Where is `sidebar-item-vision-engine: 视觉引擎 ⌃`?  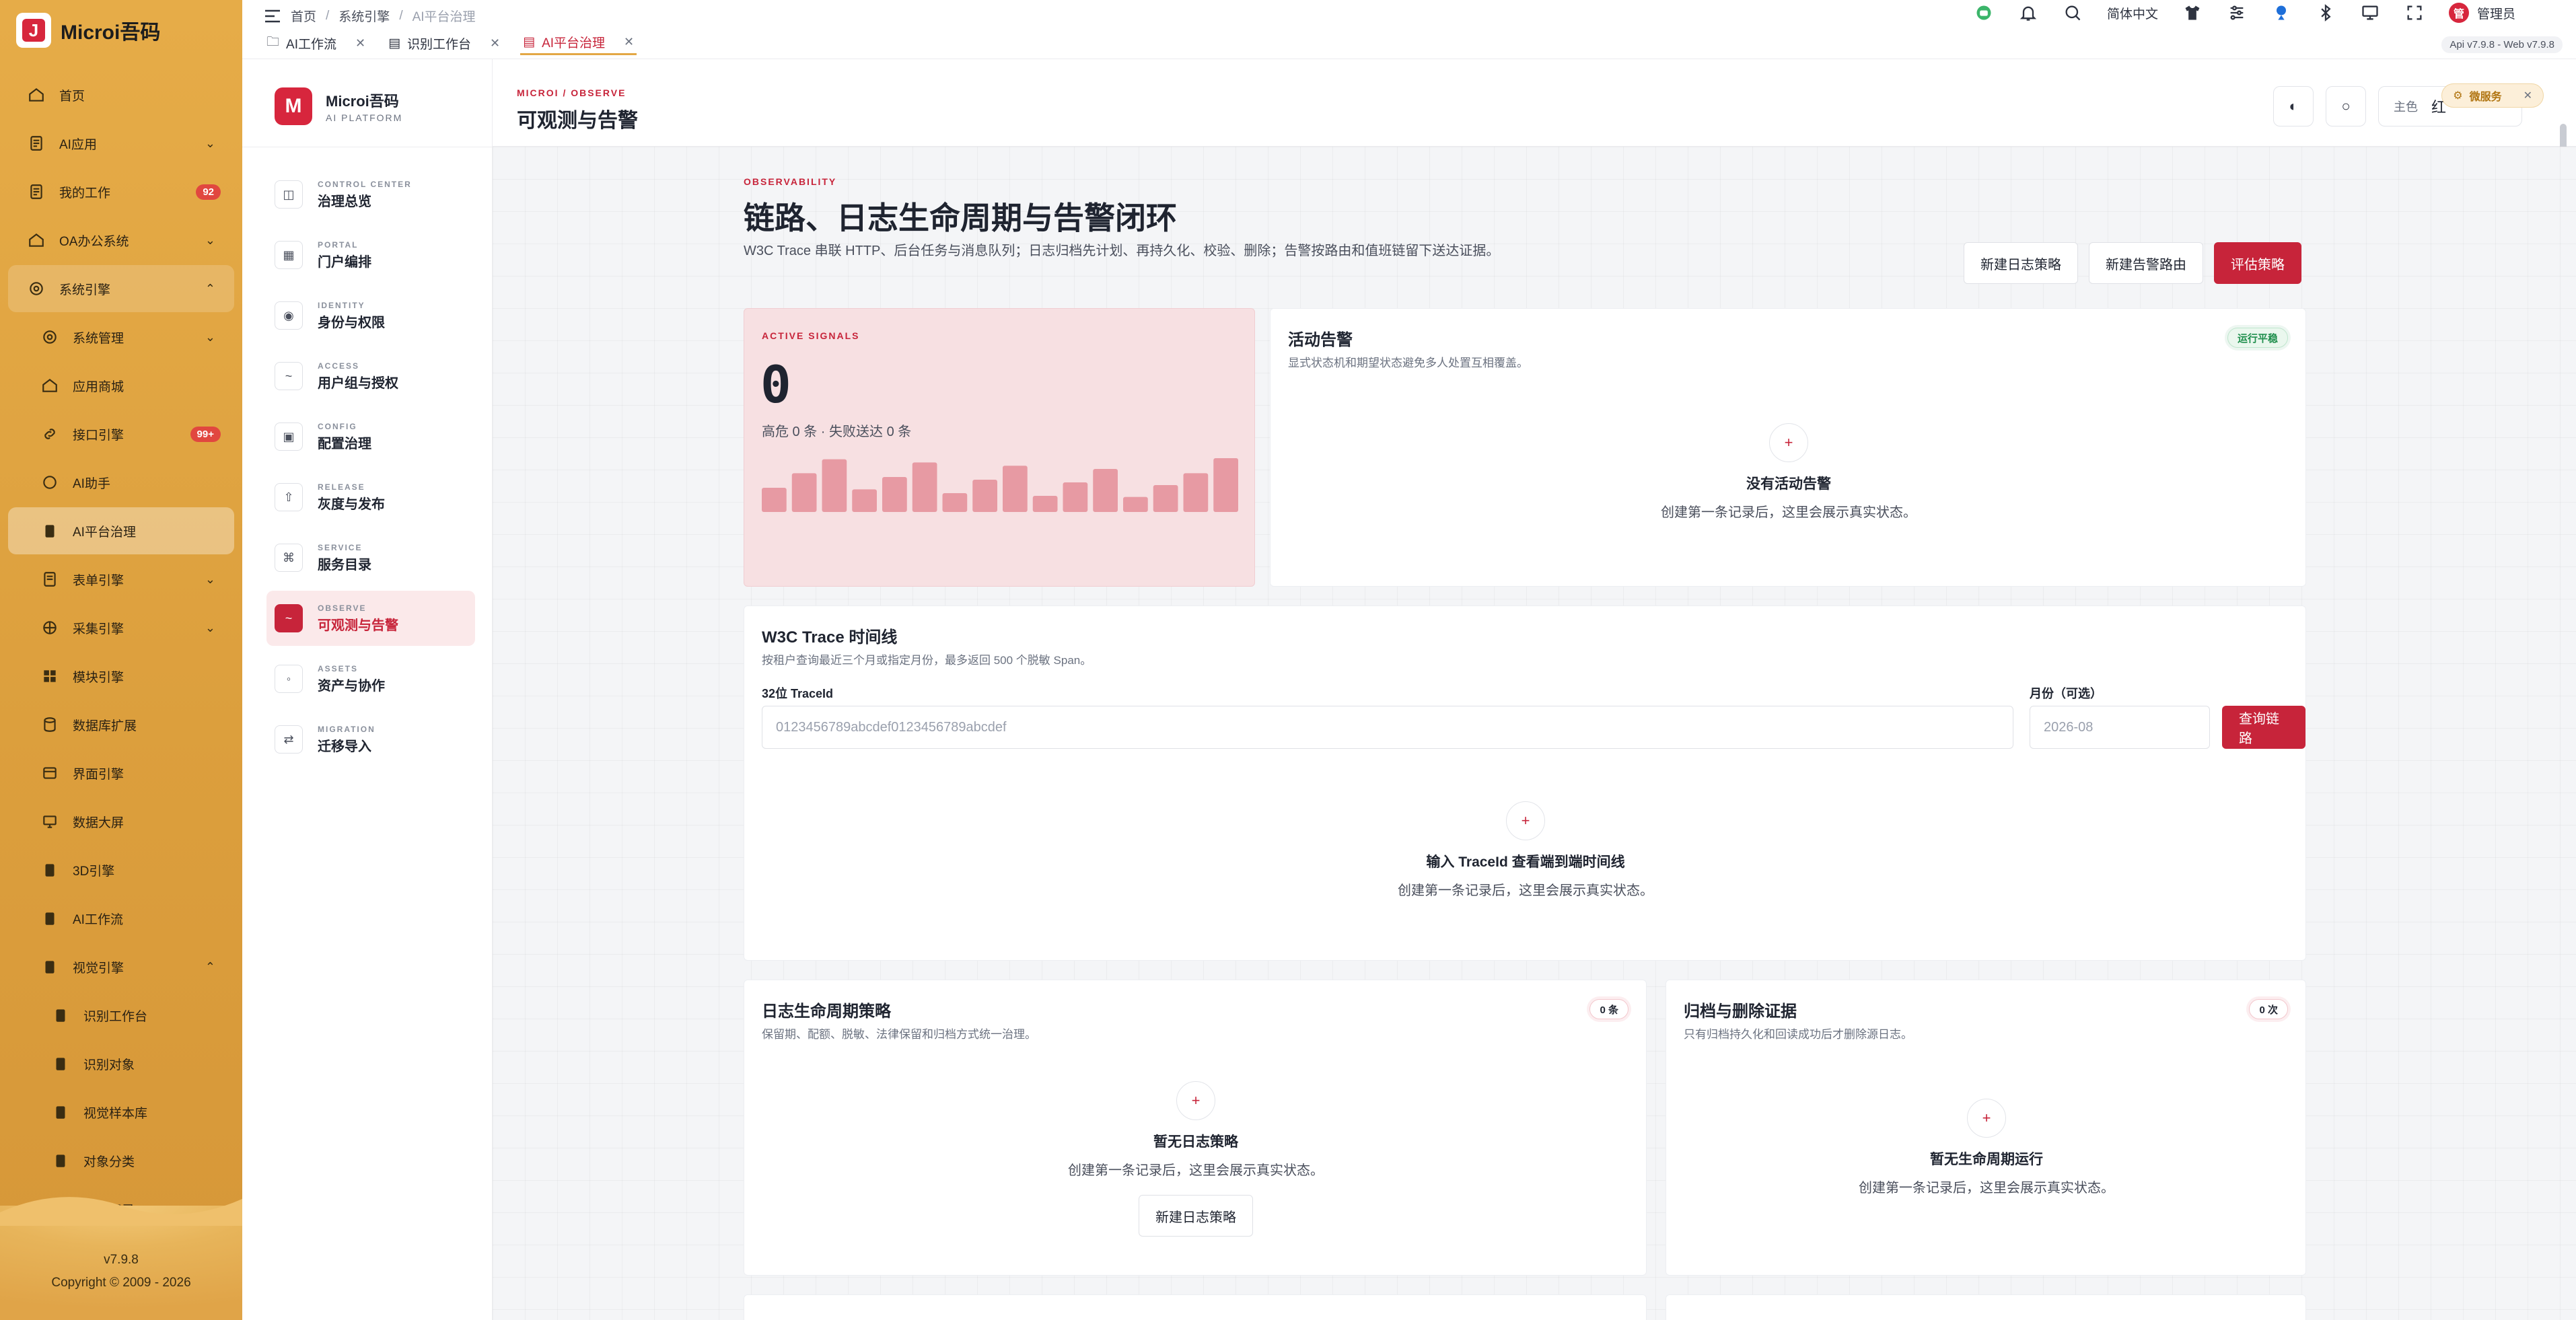
sidebar-item-vision-engine: 视觉引擎 ⌃ is located at coordinates (121, 966).